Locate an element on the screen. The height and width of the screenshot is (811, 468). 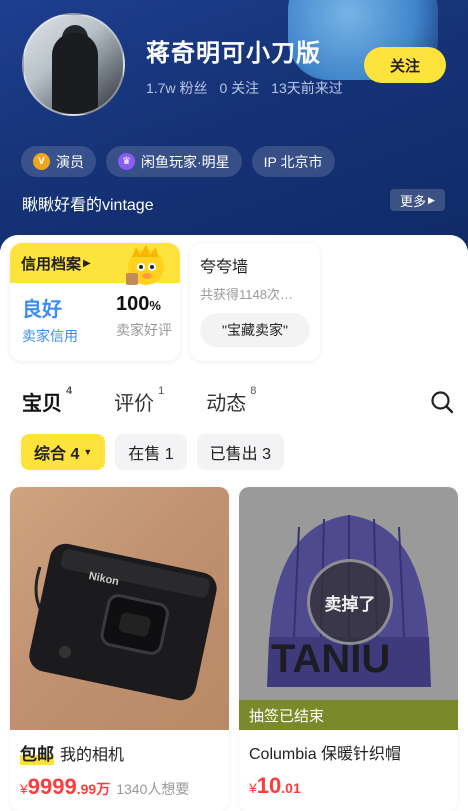
tab-count: 1 is located at coordinates (161, 391).